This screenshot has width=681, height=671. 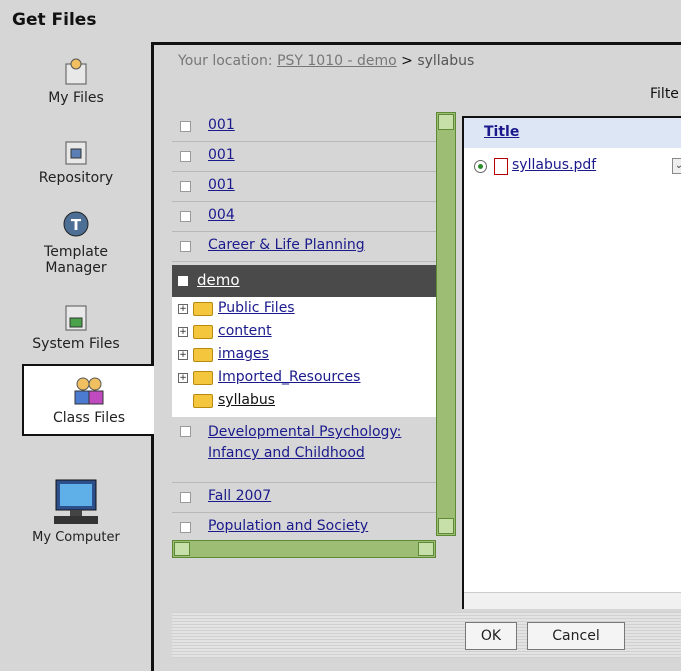 I want to click on svg-text: T, so click(x=76, y=225).